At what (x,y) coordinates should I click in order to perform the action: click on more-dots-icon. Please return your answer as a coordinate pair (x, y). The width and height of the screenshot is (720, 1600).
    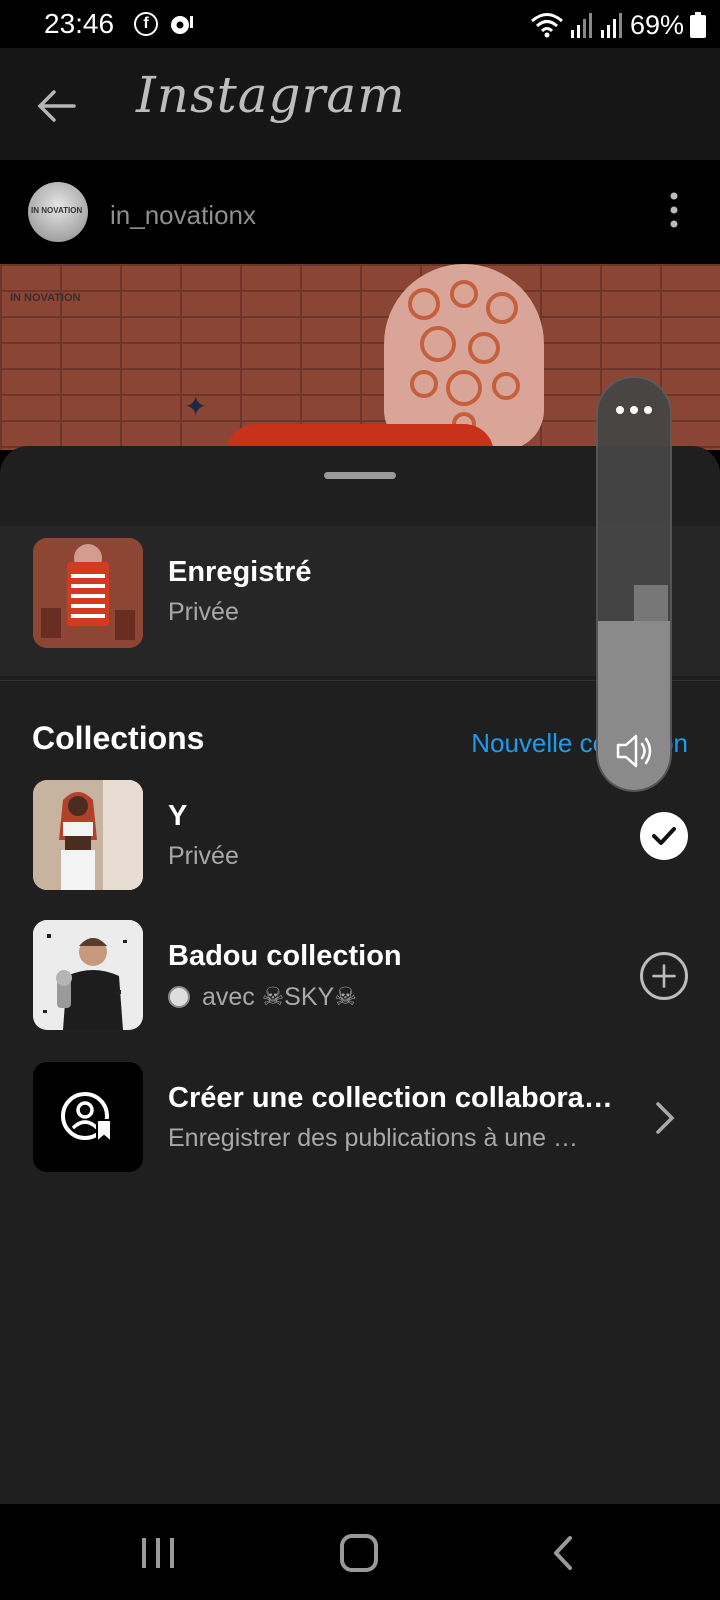
    Looking at the image, I should click on (634, 410).